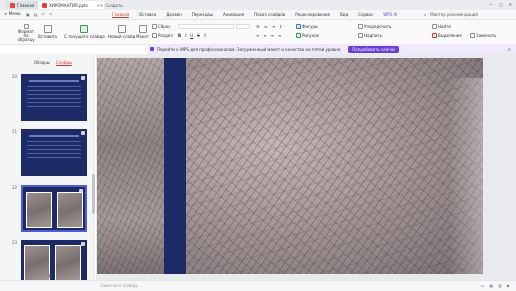 This screenshot has height=291, width=516. Describe the element at coordinates (54, 208) in the screenshot. I see `slide-thumbnail-selected` at that location.